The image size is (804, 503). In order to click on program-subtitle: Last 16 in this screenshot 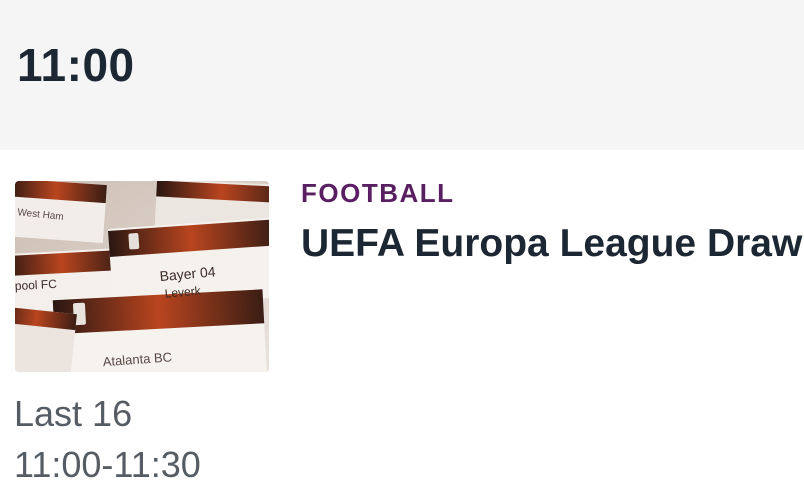, I will do `click(73, 413)`.